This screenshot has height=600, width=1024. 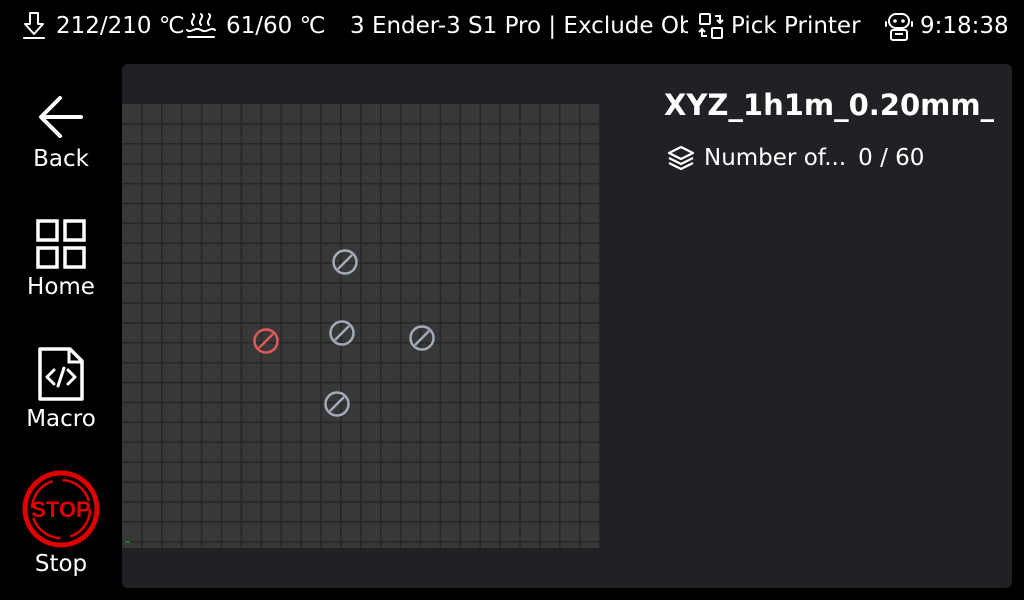 What do you see at coordinates (796, 26) in the screenshot?
I see `pick-printer-label: Pick Printer` at bounding box center [796, 26].